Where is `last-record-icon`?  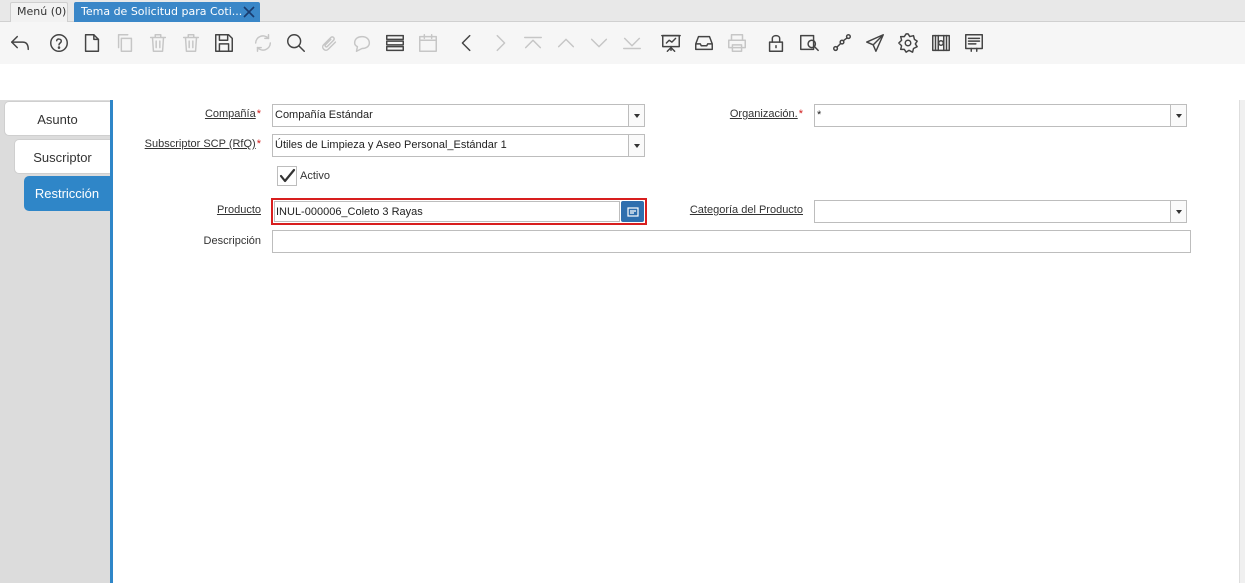 last-record-icon is located at coordinates (632, 43).